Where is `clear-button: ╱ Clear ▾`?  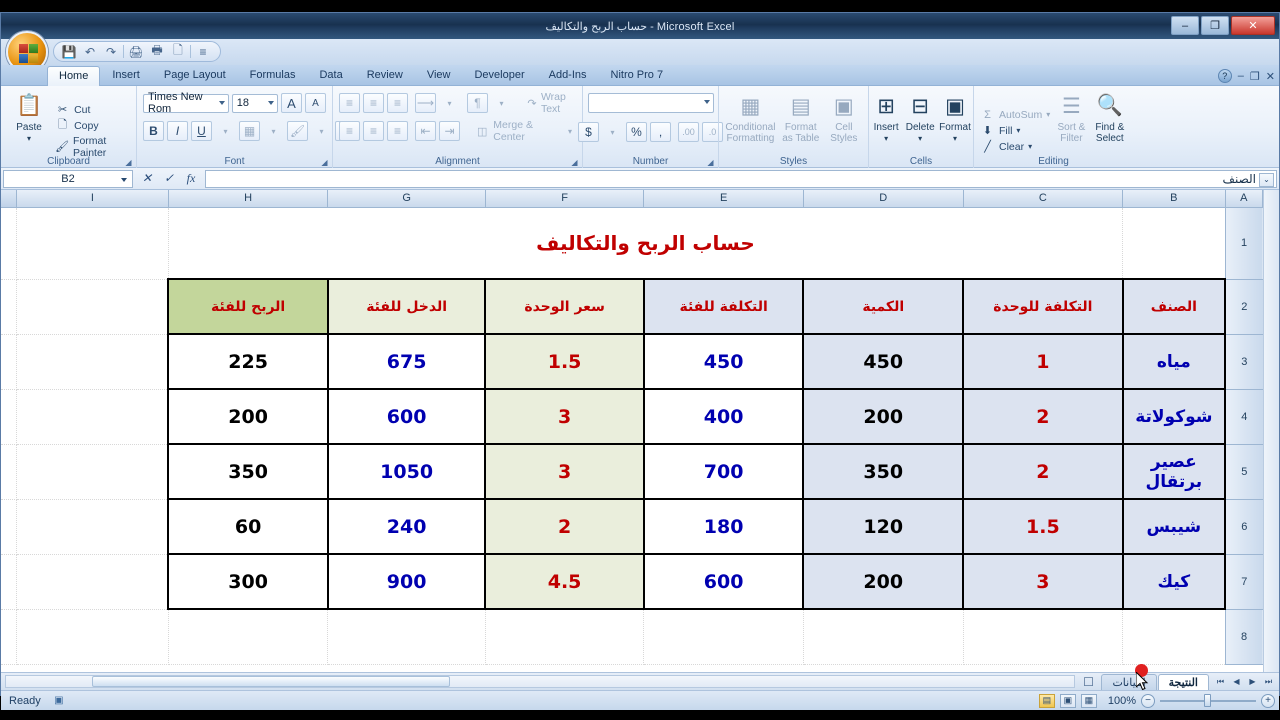
clear-button: ╱ Clear ▾ is located at coordinates (1015, 147).